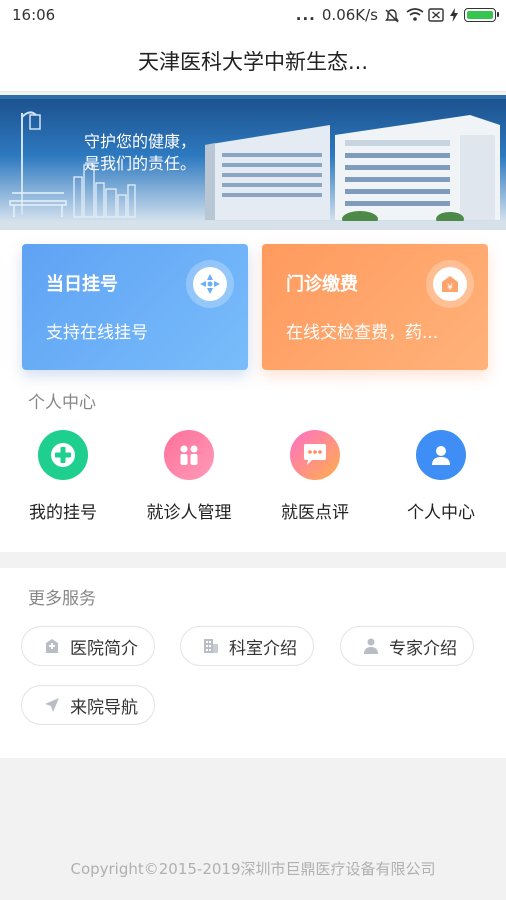 The image size is (506, 900). Describe the element at coordinates (189, 513) in the screenshot. I see `quick-label: 就诊人管理` at that location.